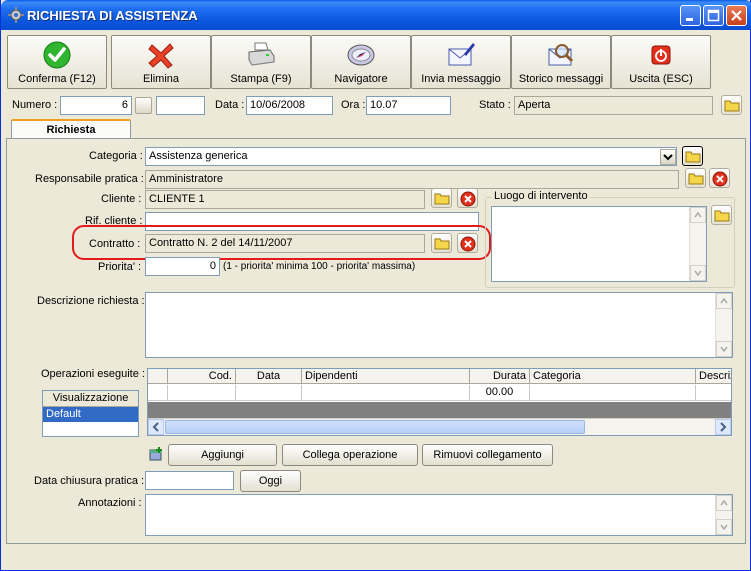  I want to click on responsabile-field: Amministratore, so click(412, 179).